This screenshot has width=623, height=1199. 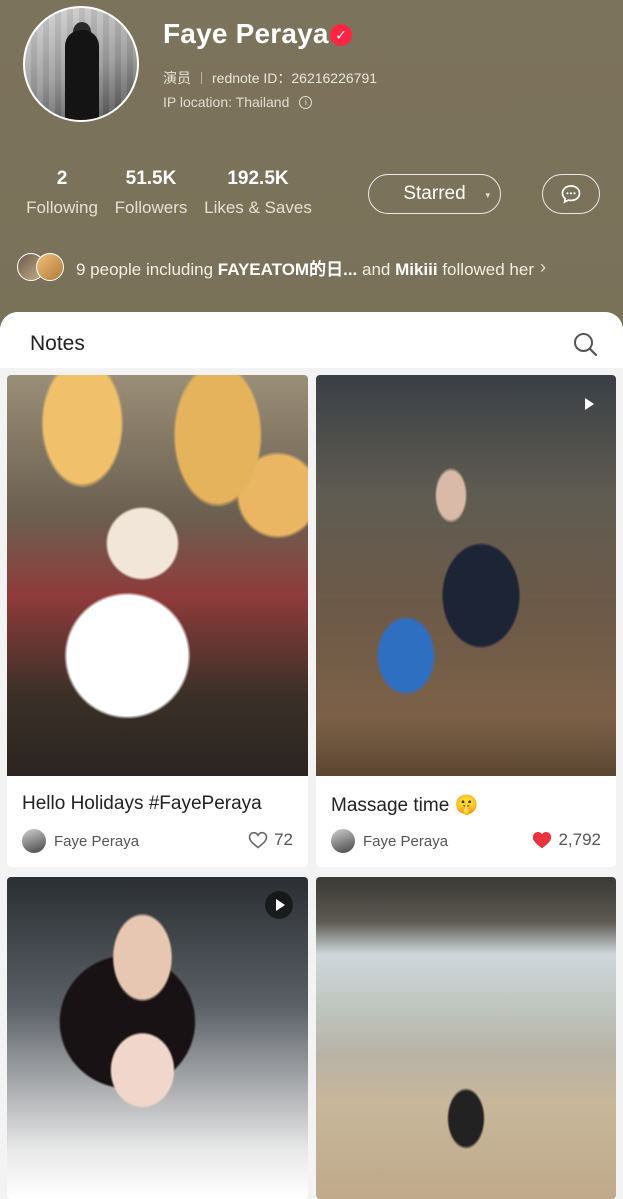 I want to click on follower-name: Mikiii, so click(x=416, y=269).